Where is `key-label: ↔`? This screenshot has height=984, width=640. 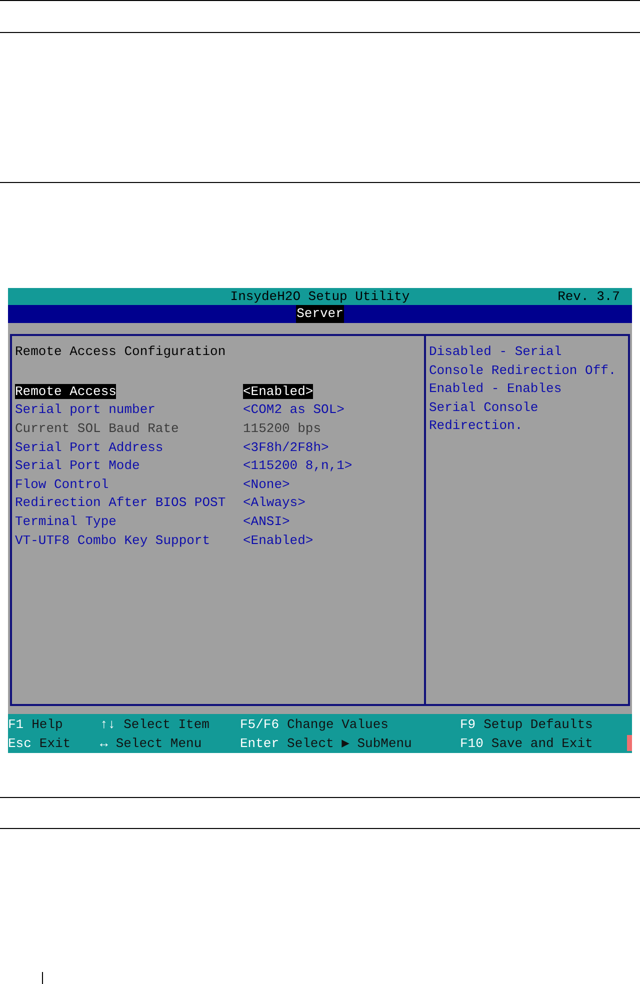 key-label: ↔ is located at coordinates (104, 743).